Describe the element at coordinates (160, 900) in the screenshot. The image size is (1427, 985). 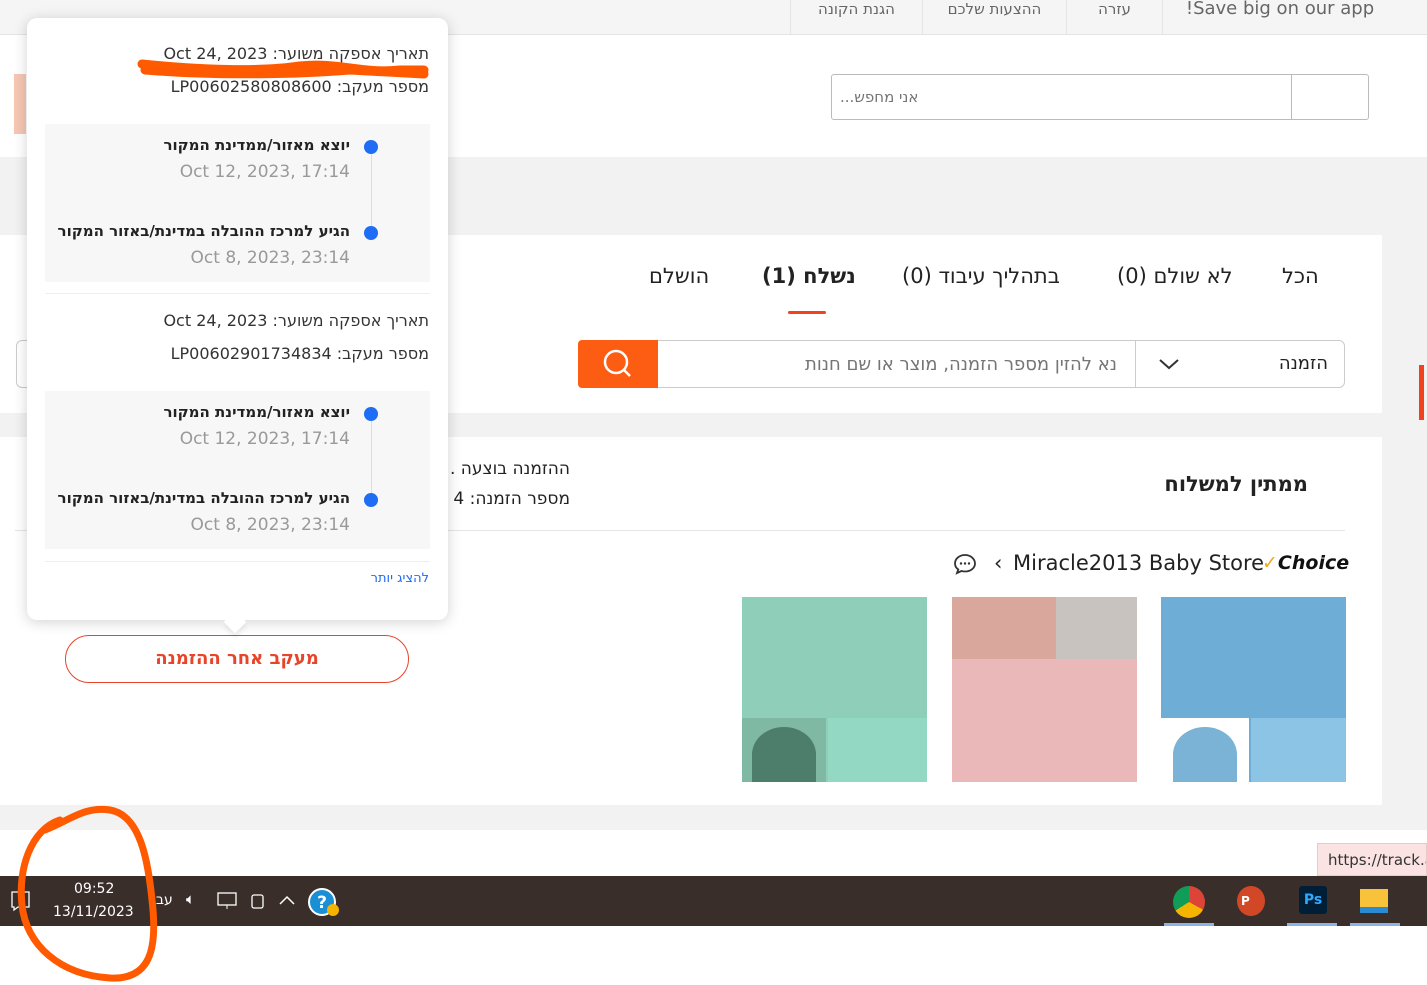
I see `language-indicator: עבר` at that location.